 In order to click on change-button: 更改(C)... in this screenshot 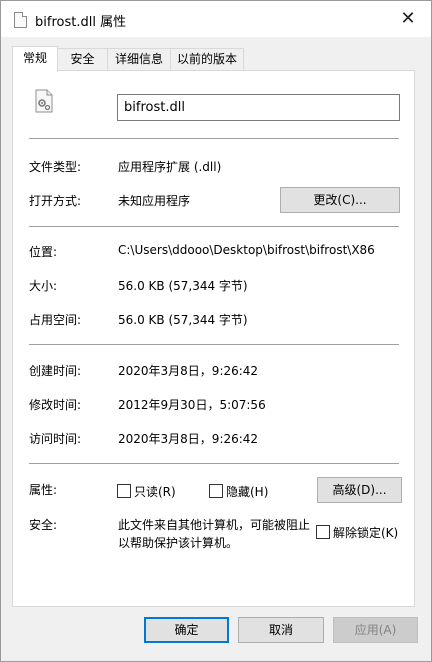, I will do `click(340, 200)`.